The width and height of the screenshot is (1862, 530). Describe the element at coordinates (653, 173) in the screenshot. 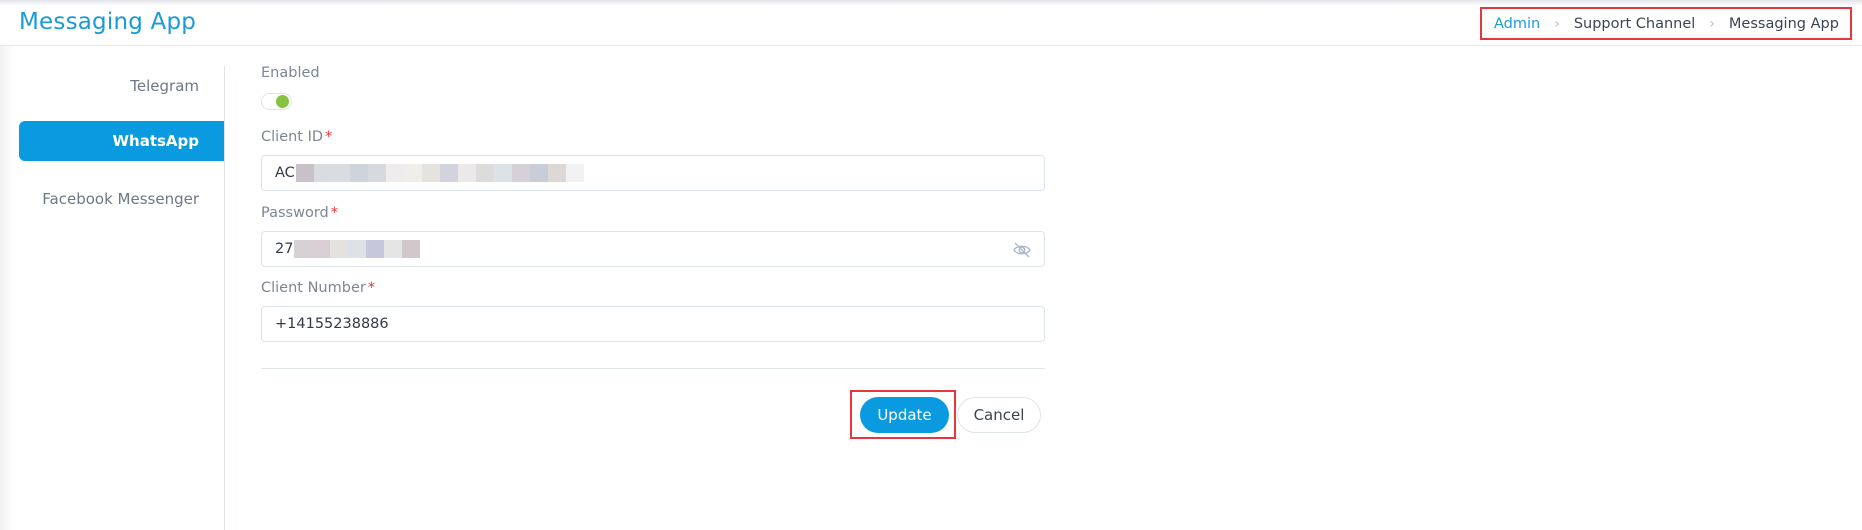

I see `client-id-input: AC` at that location.